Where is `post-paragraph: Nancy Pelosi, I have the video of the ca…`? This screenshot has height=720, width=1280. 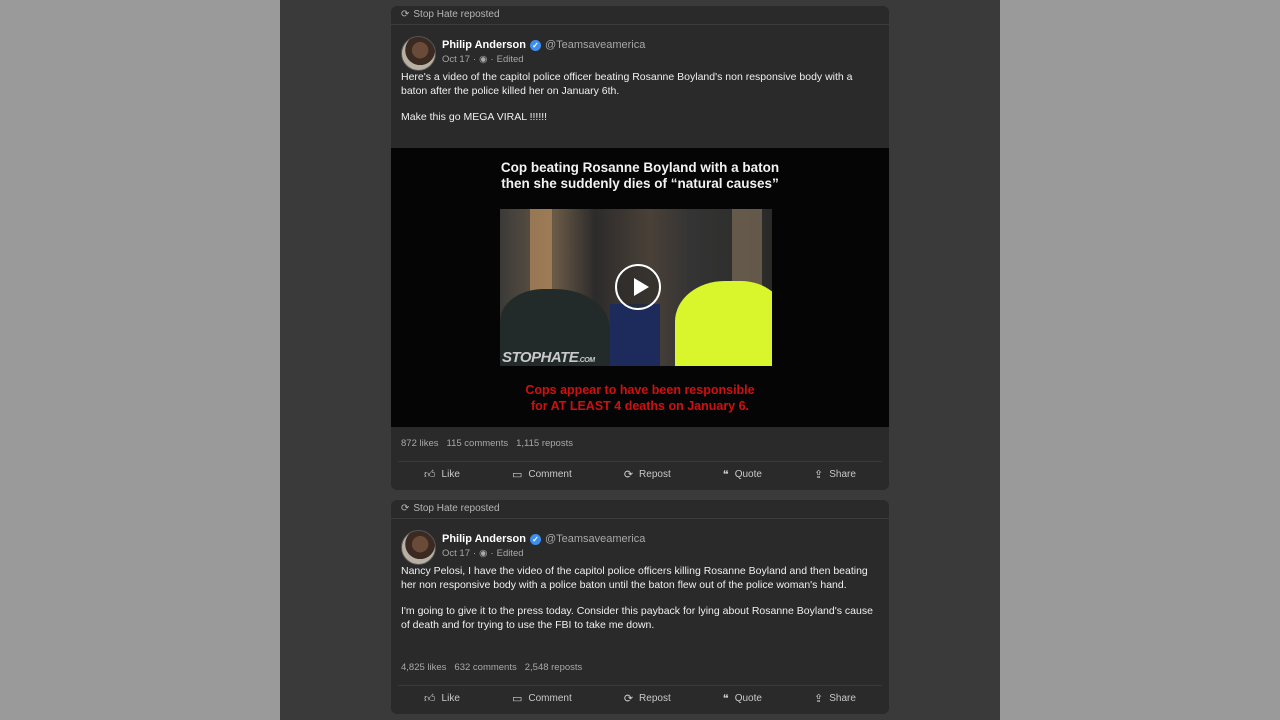 post-paragraph: Nancy Pelosi, I have the video of the ca… is located at coordinates (634, 578).